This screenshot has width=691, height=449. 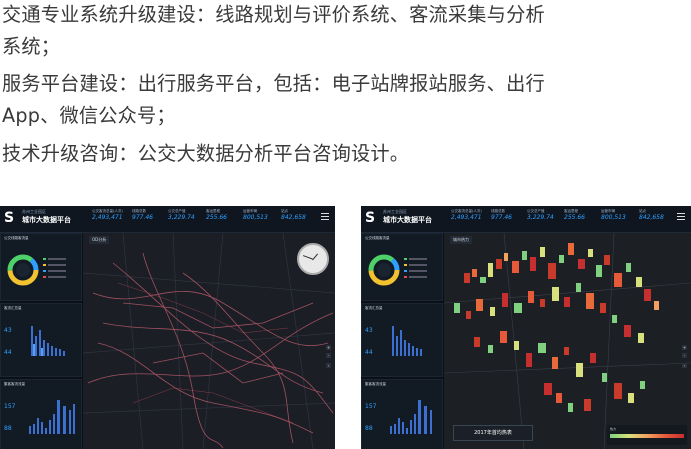 What do you see at coordinates (89, 115) in the screenshot?
I see `paragraph-line-4: App、微信公众号；` at bounding box center [89, 115].